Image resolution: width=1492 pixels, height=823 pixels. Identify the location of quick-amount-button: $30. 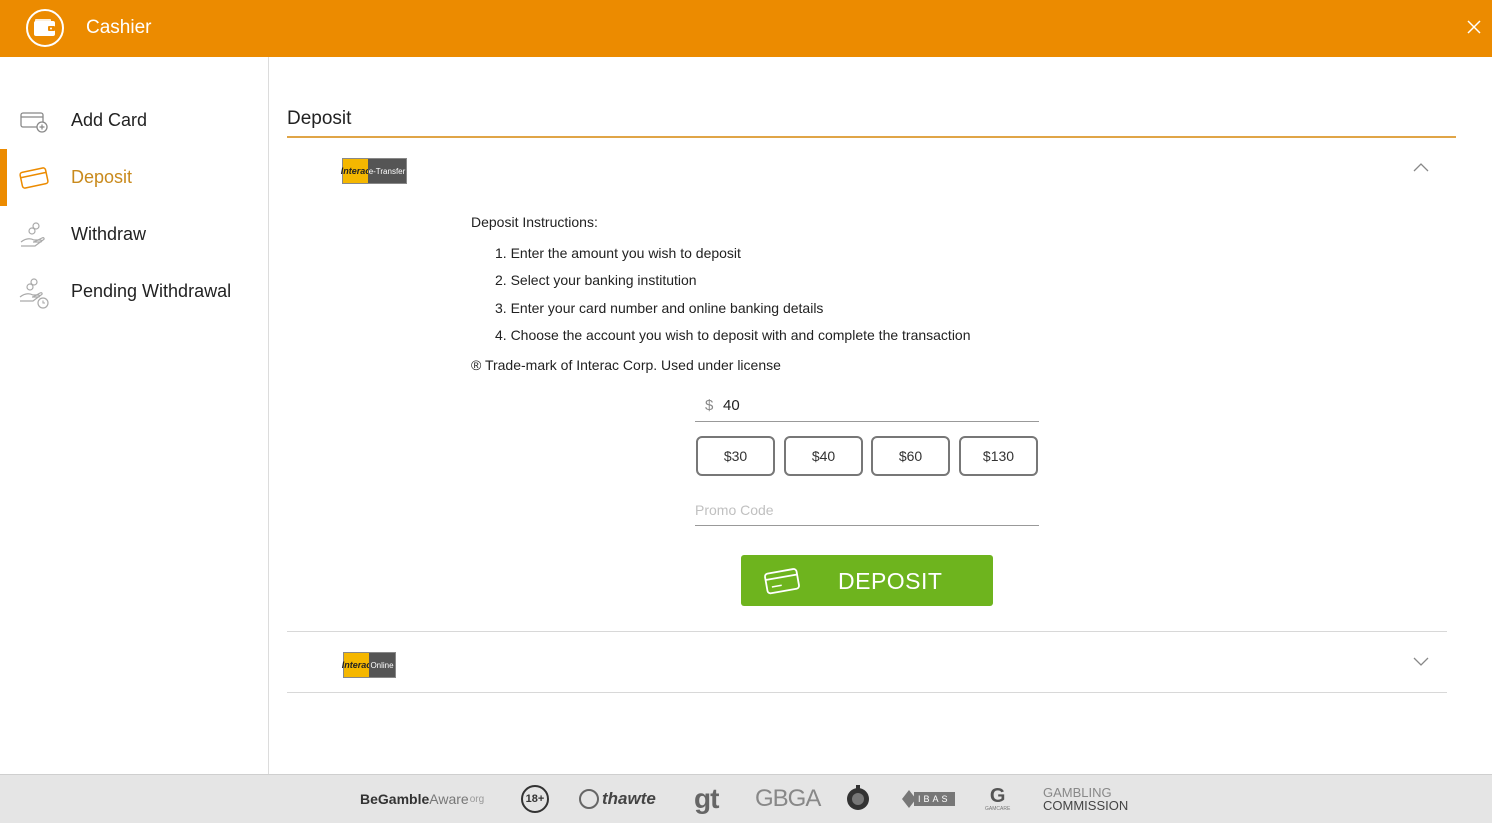
(735, 456).